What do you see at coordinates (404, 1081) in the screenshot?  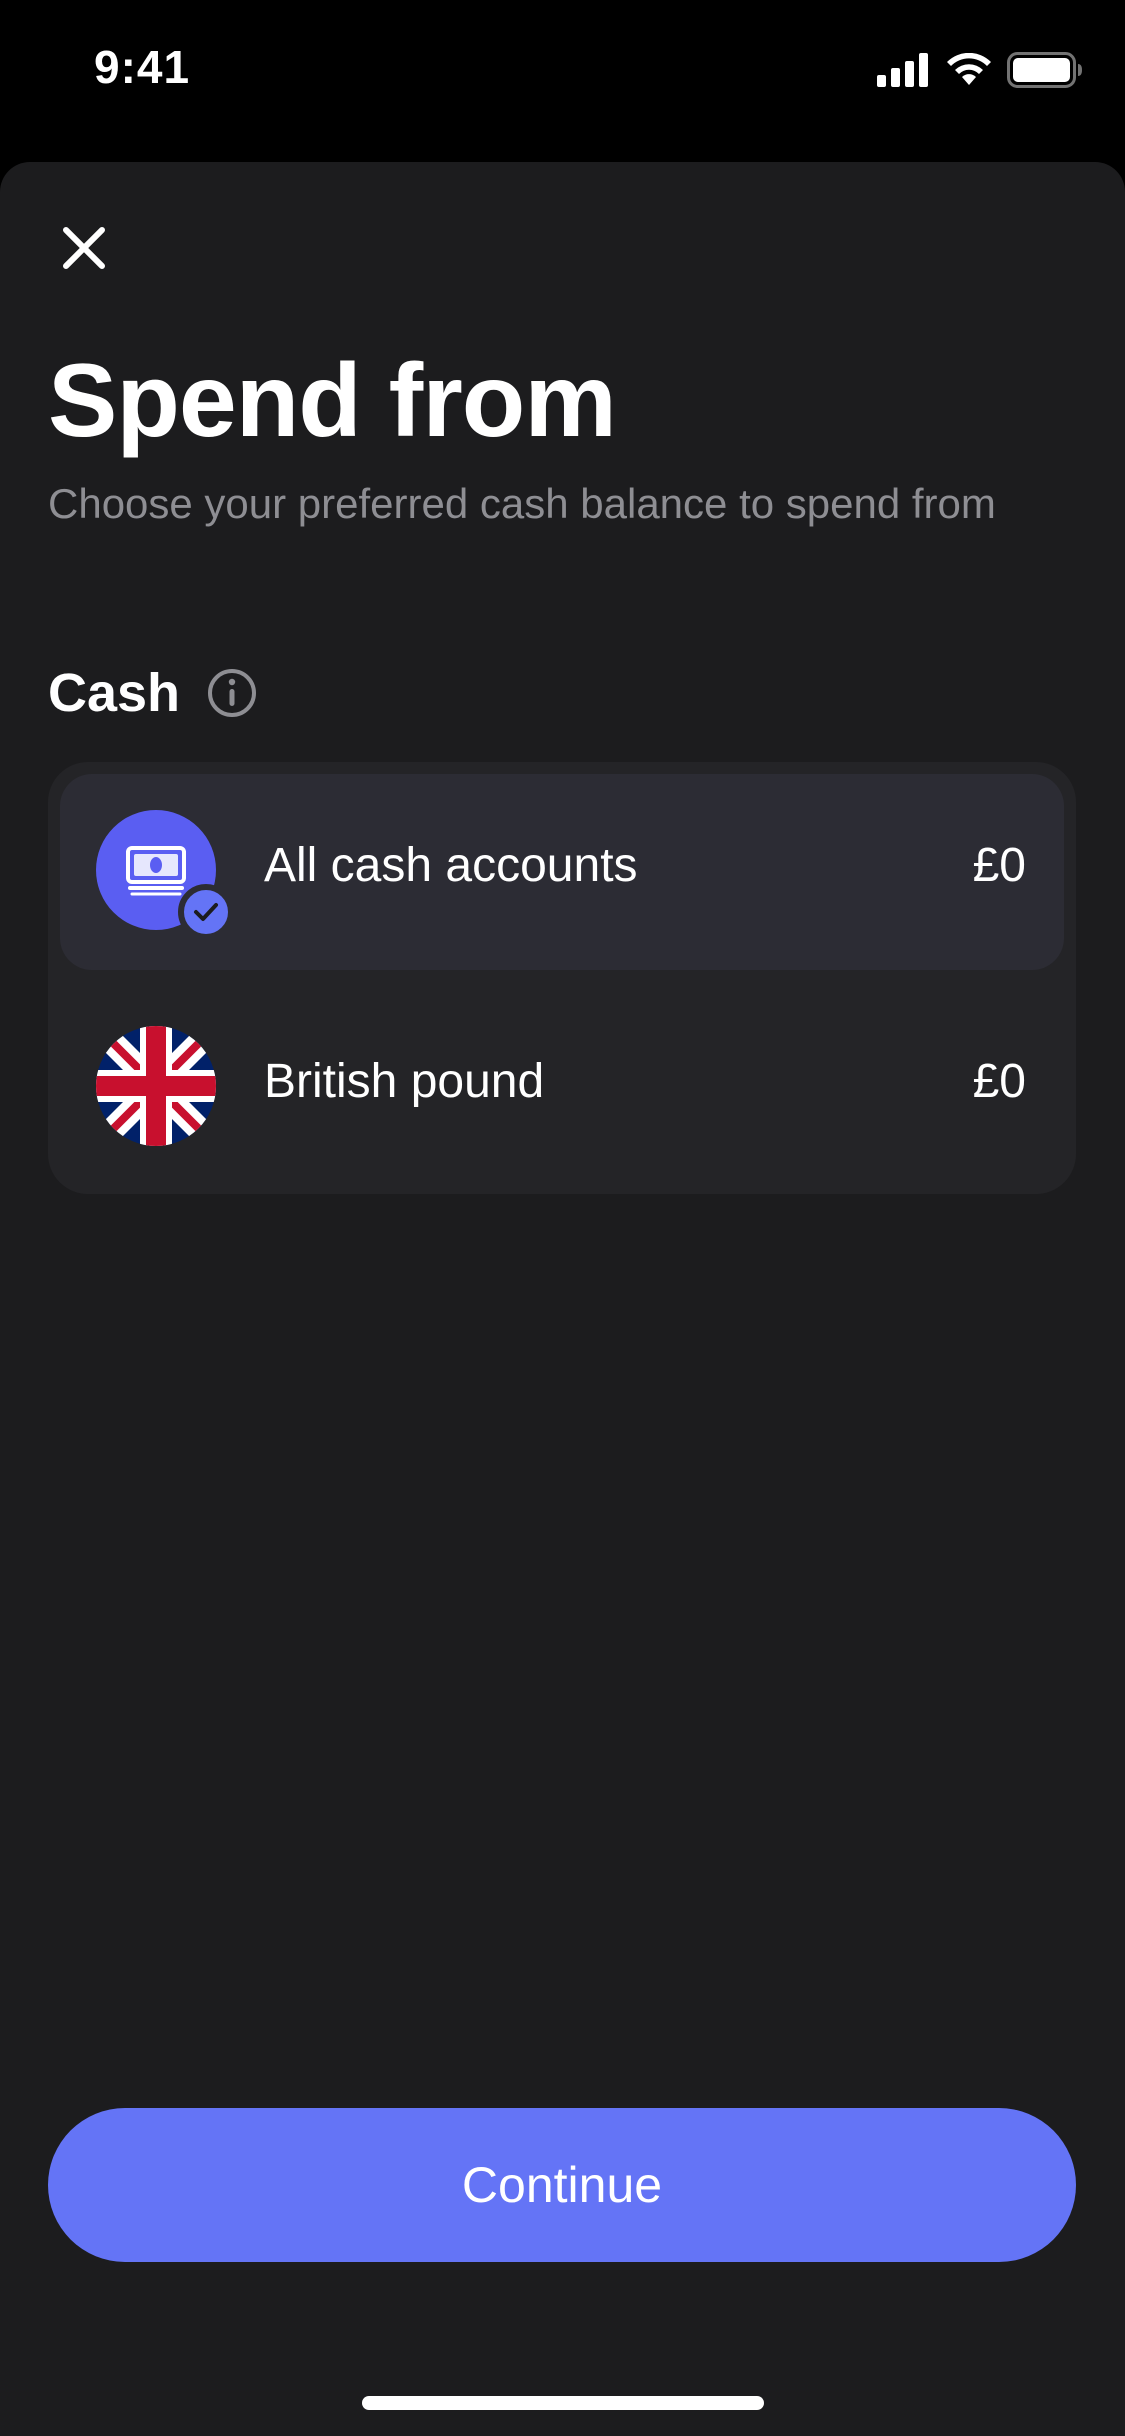 I see `option-label: British pound` at bounding box center [404, 1081].